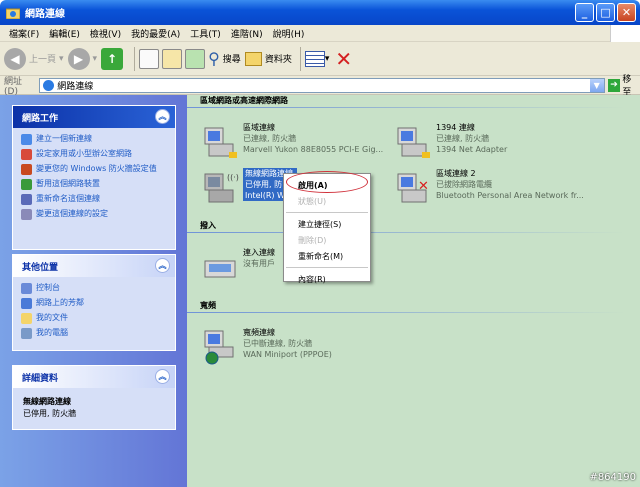 Image resolution: width=640 pixels, height=487 pixels. Describe the element at coordinates (312, 240) in the screenshot. I see `menu-item-delete: 刪除(D)` at that location.